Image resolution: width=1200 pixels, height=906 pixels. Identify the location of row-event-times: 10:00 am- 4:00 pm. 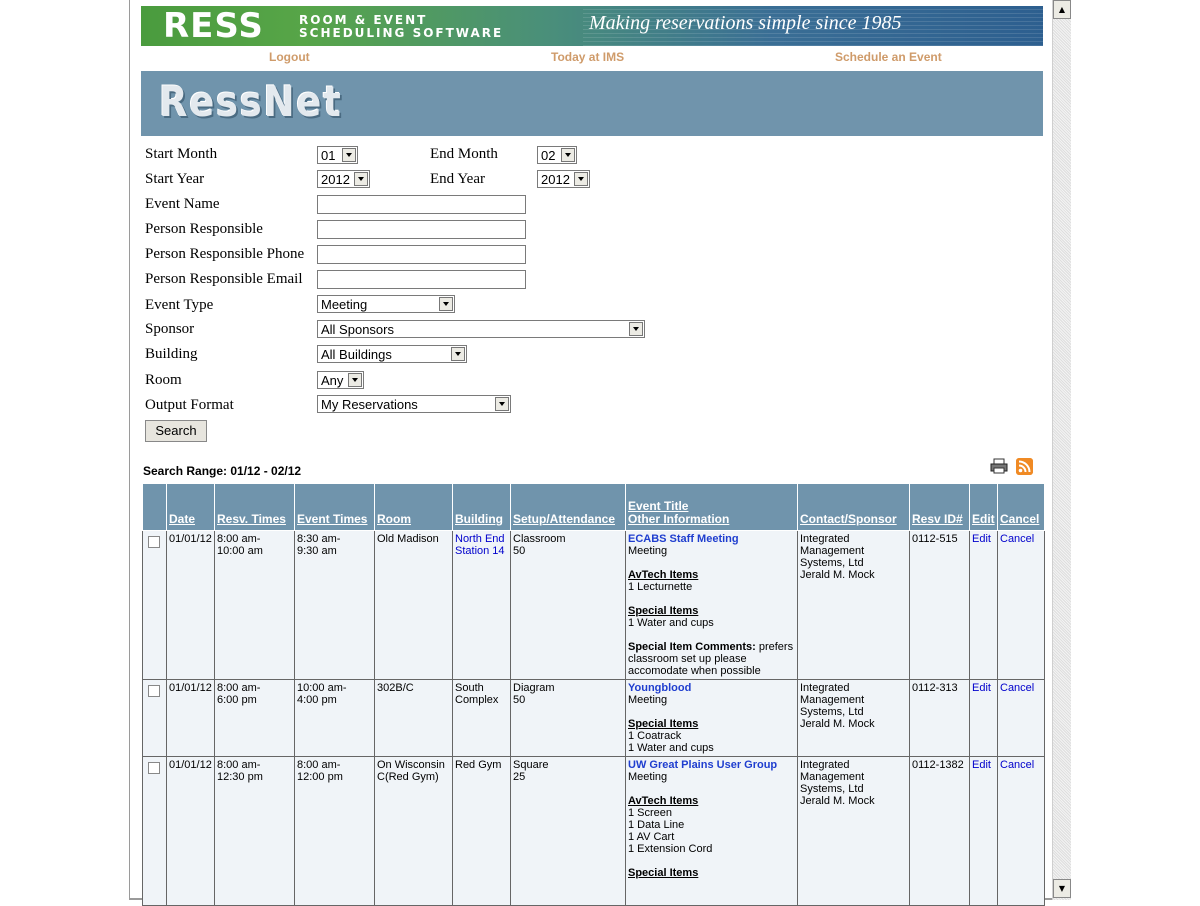
(334, 718).